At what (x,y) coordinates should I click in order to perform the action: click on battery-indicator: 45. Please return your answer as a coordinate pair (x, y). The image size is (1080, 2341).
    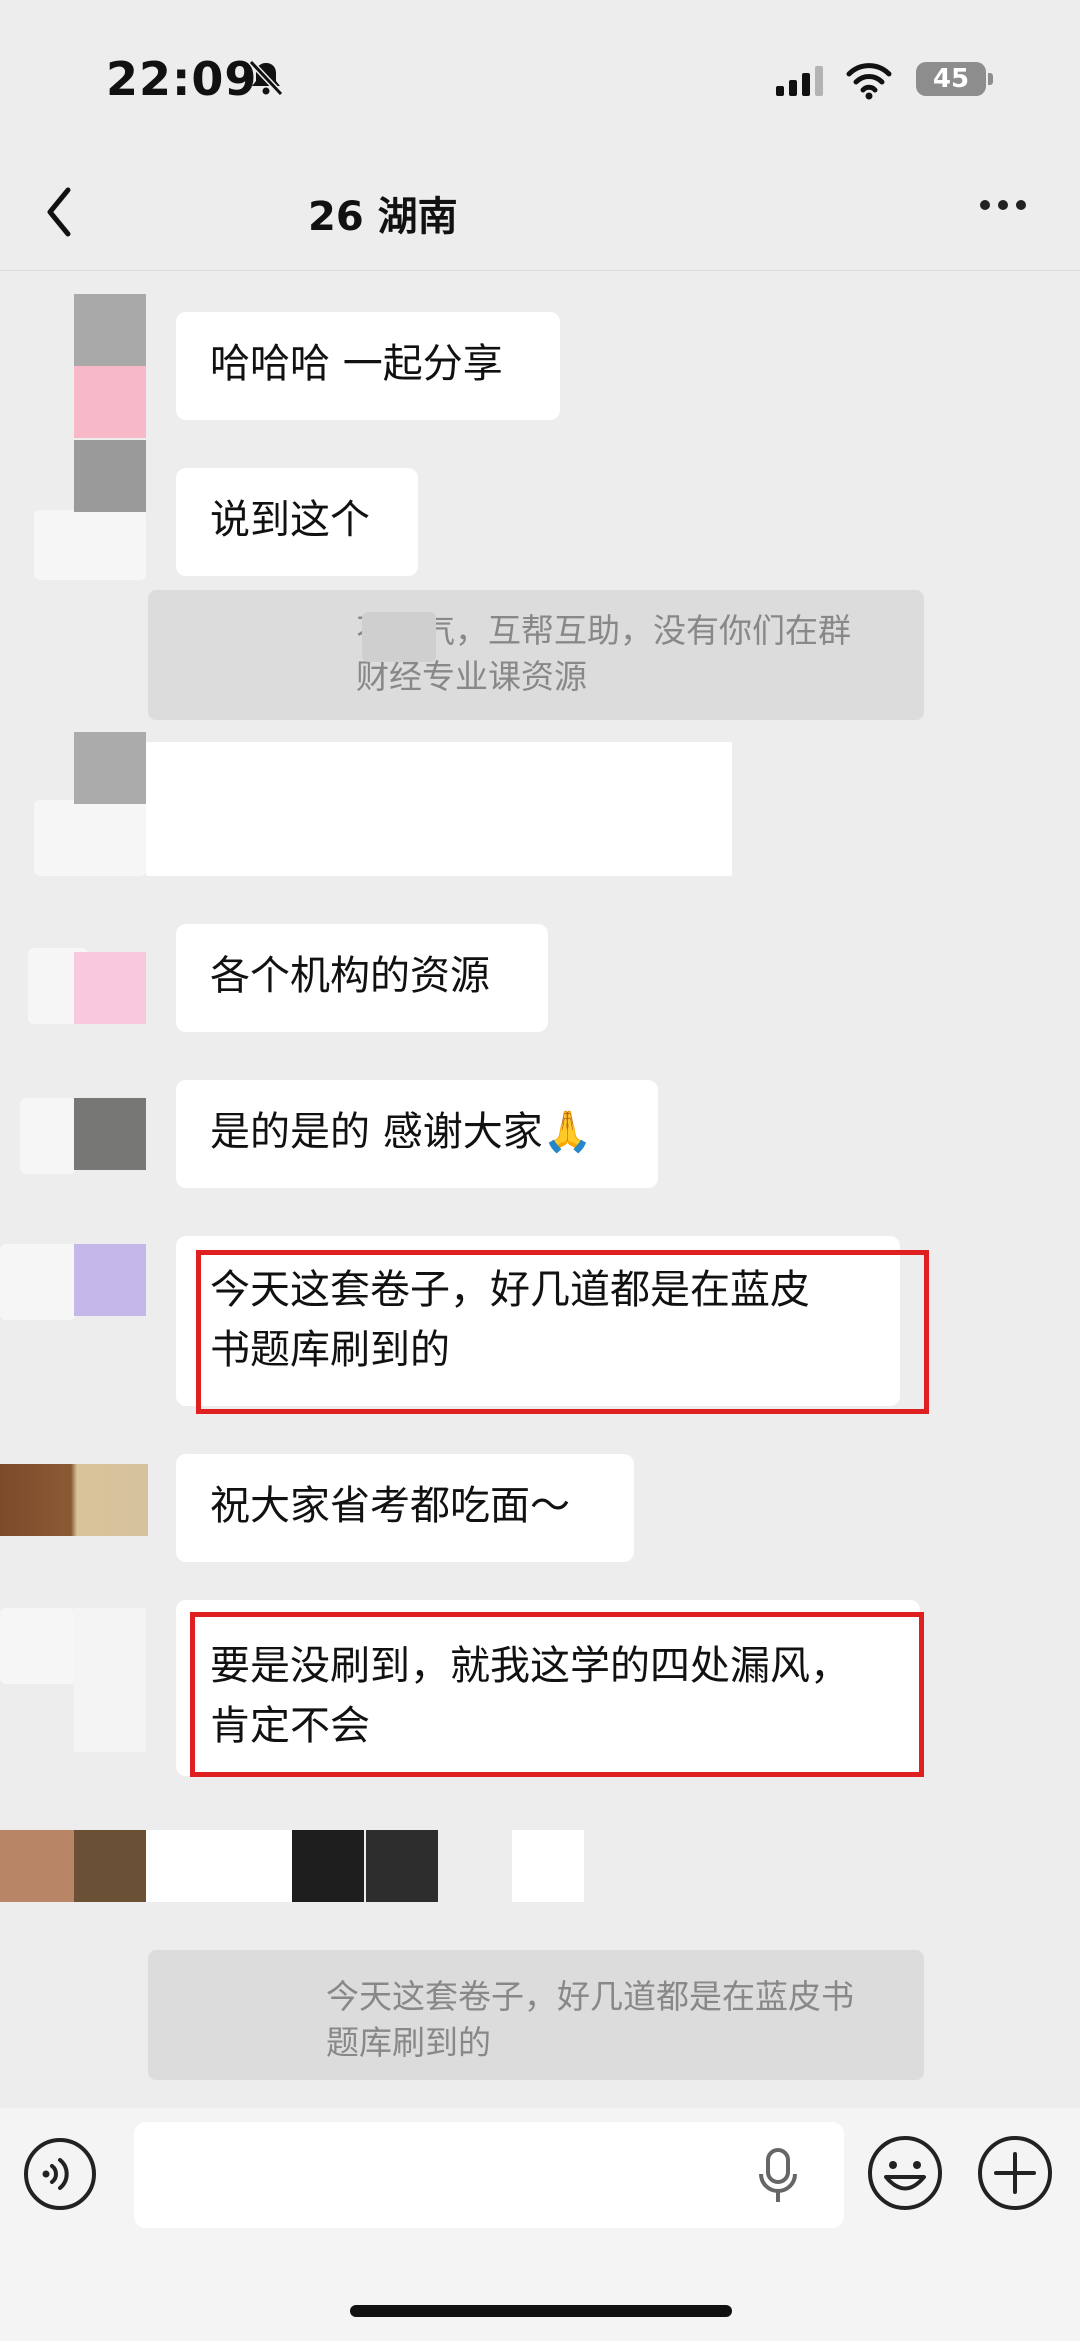
    Looking at the image, I should click on (951, 79).